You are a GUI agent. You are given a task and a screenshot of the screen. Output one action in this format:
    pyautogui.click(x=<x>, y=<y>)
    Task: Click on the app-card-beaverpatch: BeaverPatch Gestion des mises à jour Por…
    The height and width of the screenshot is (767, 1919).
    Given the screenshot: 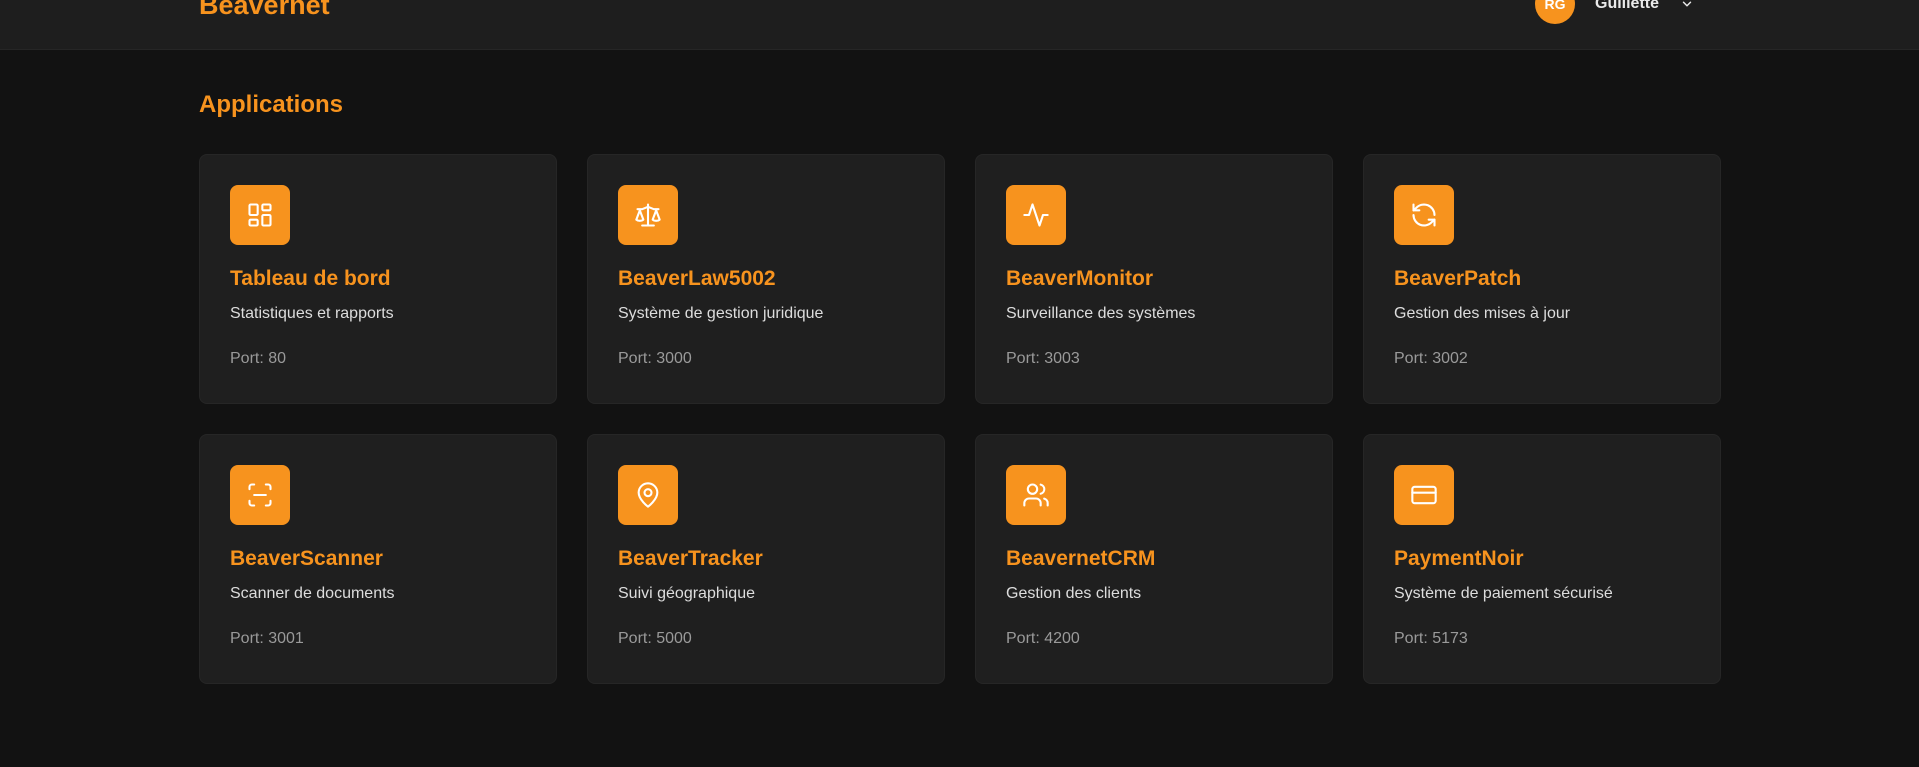 What is the action you would take?
    pyautogui.click(x=1542, y=279)
    